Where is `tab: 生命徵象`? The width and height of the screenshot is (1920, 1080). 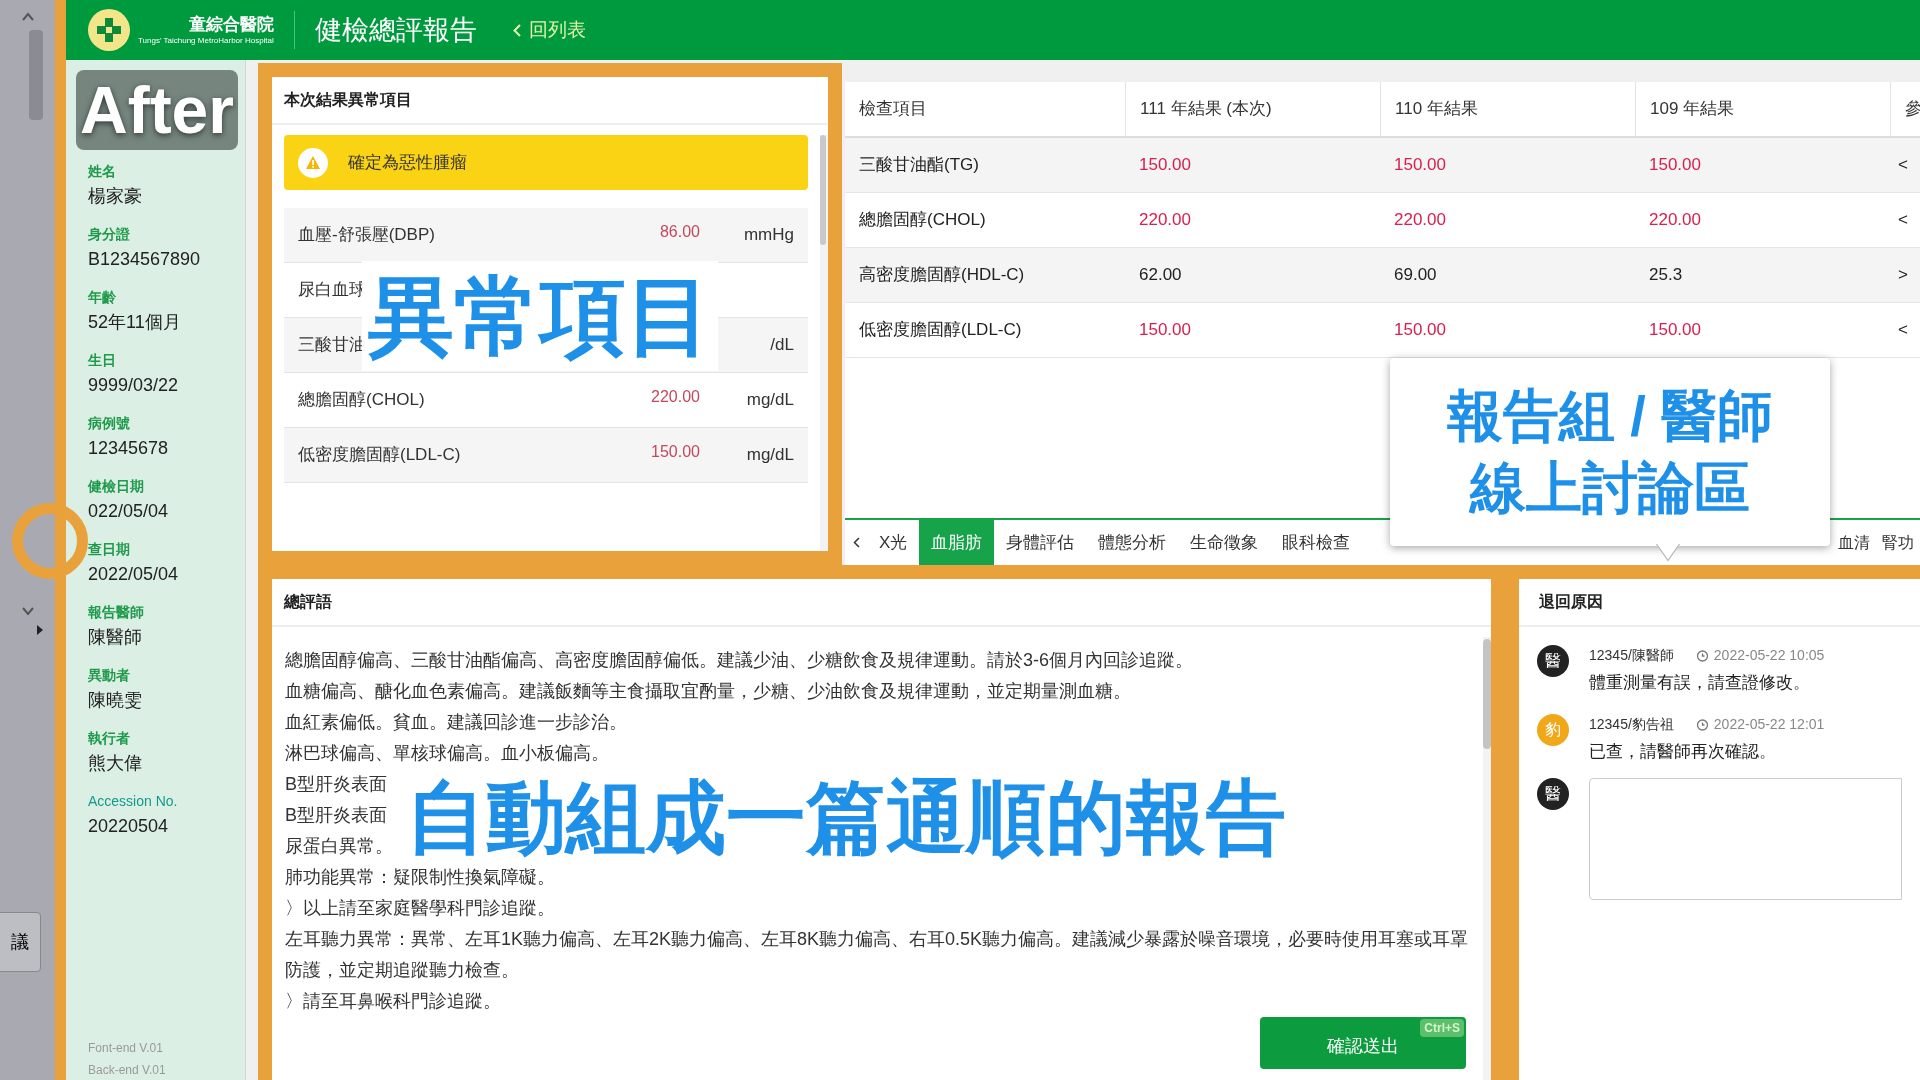 tab: 生命徵象 is located at coordinates (1224, 542).